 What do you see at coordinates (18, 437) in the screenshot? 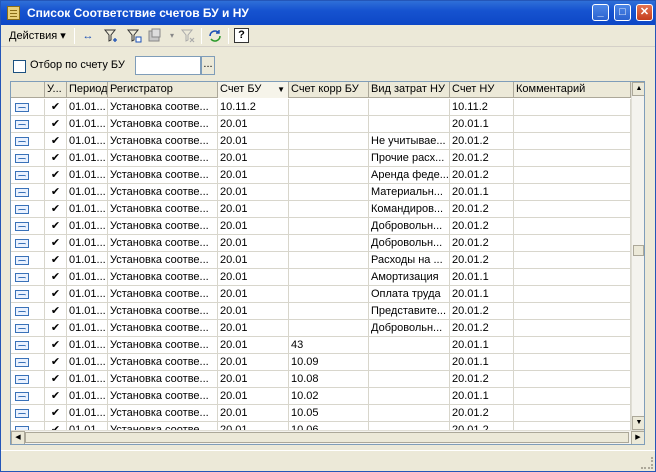
I see `scroll-left-button: ◀` at bounding box center [18, 437].